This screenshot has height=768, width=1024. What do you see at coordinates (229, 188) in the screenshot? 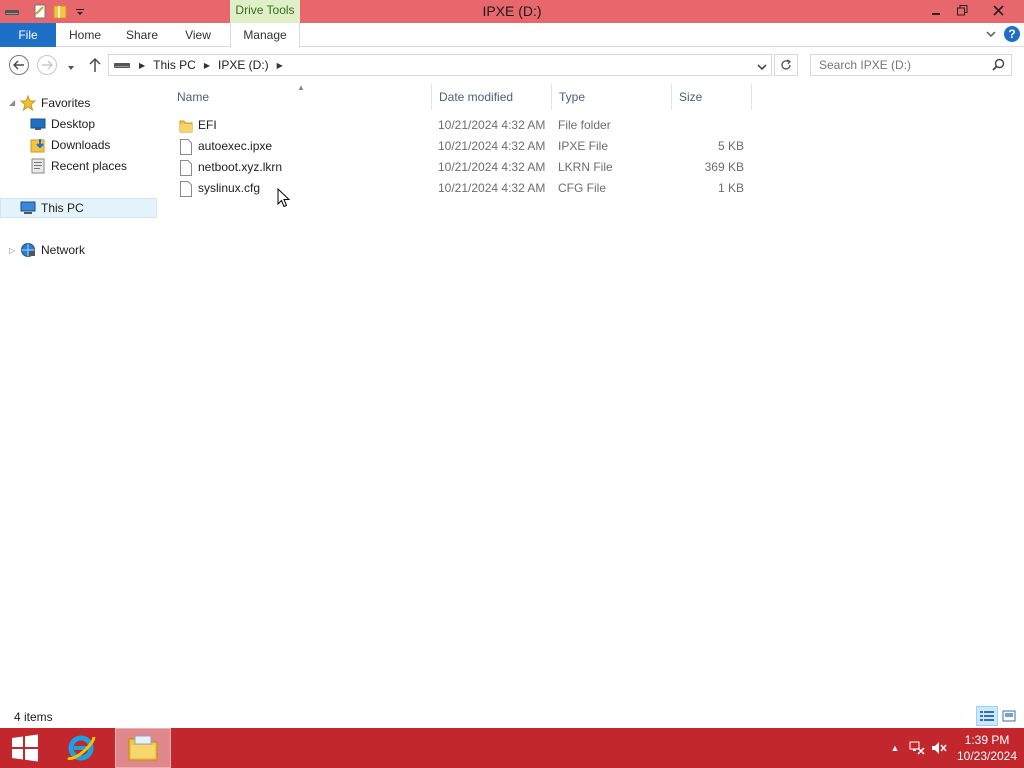
I see `file-name: syslinux.cfg` at bounding box center [229, 188].